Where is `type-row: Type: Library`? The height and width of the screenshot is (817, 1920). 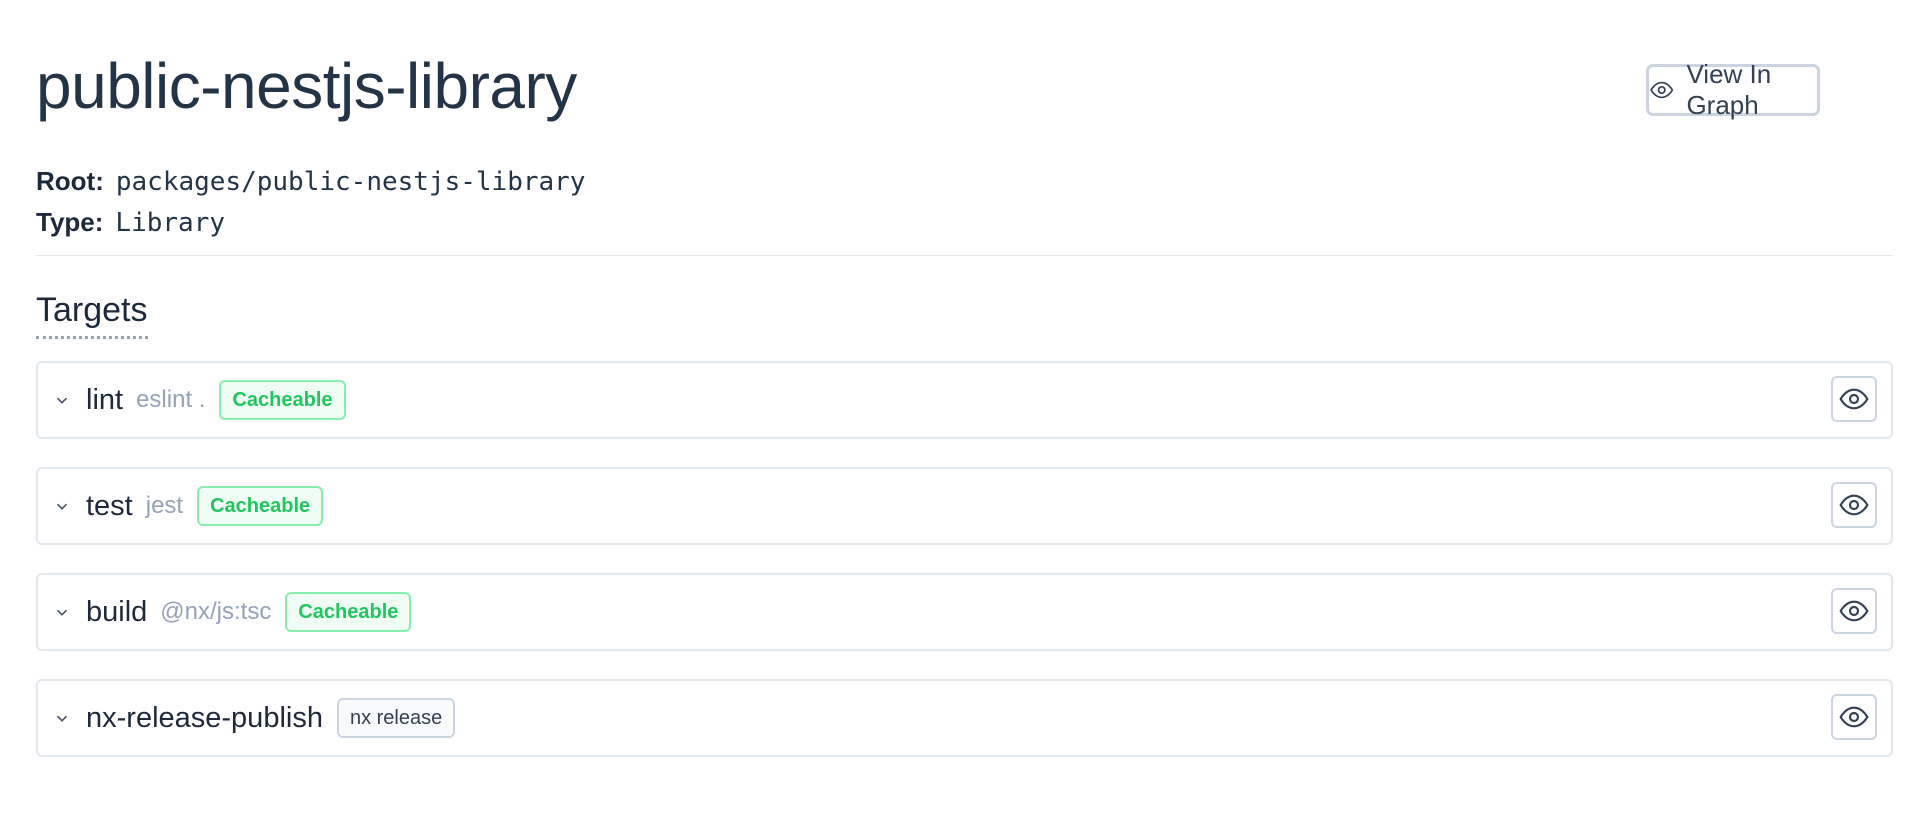 type-row: Type: Library is located at coordinates (130, 222).